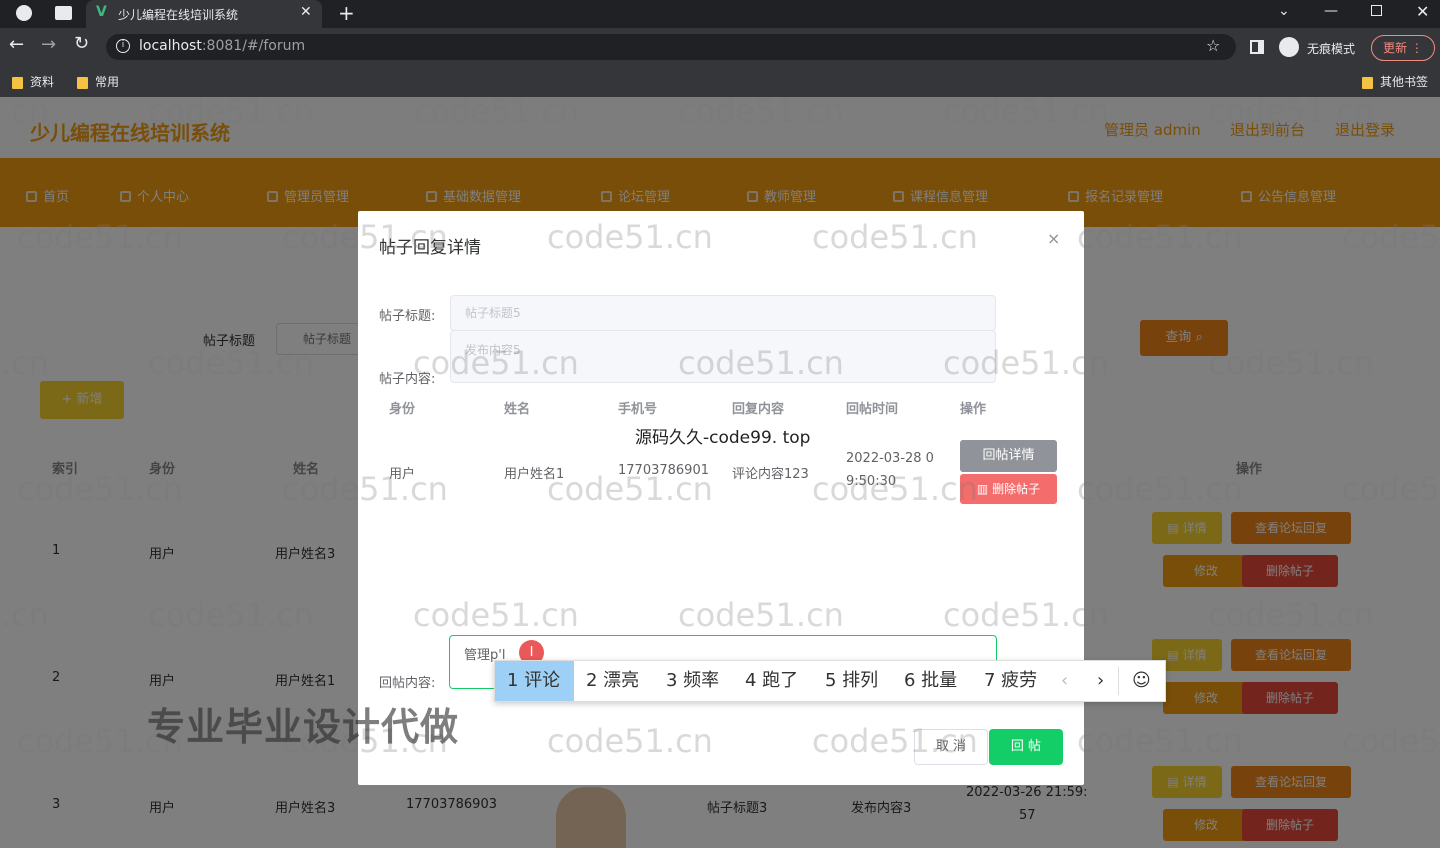 Image resolution: width=1440 pixels, height=848 pixels. Describe the element at coordinates (671, 47) in the screenshot. I see `url-field: i localhost:8081/#/forum ☆` at that location.